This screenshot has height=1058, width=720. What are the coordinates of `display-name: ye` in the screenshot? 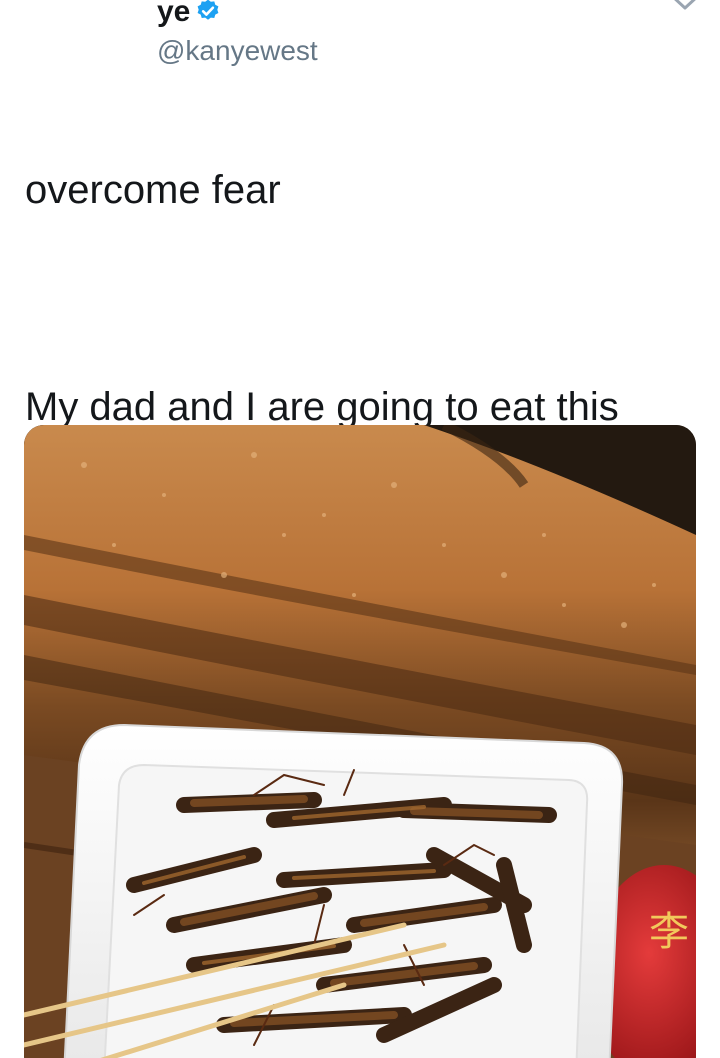 It's located at (173, 15).